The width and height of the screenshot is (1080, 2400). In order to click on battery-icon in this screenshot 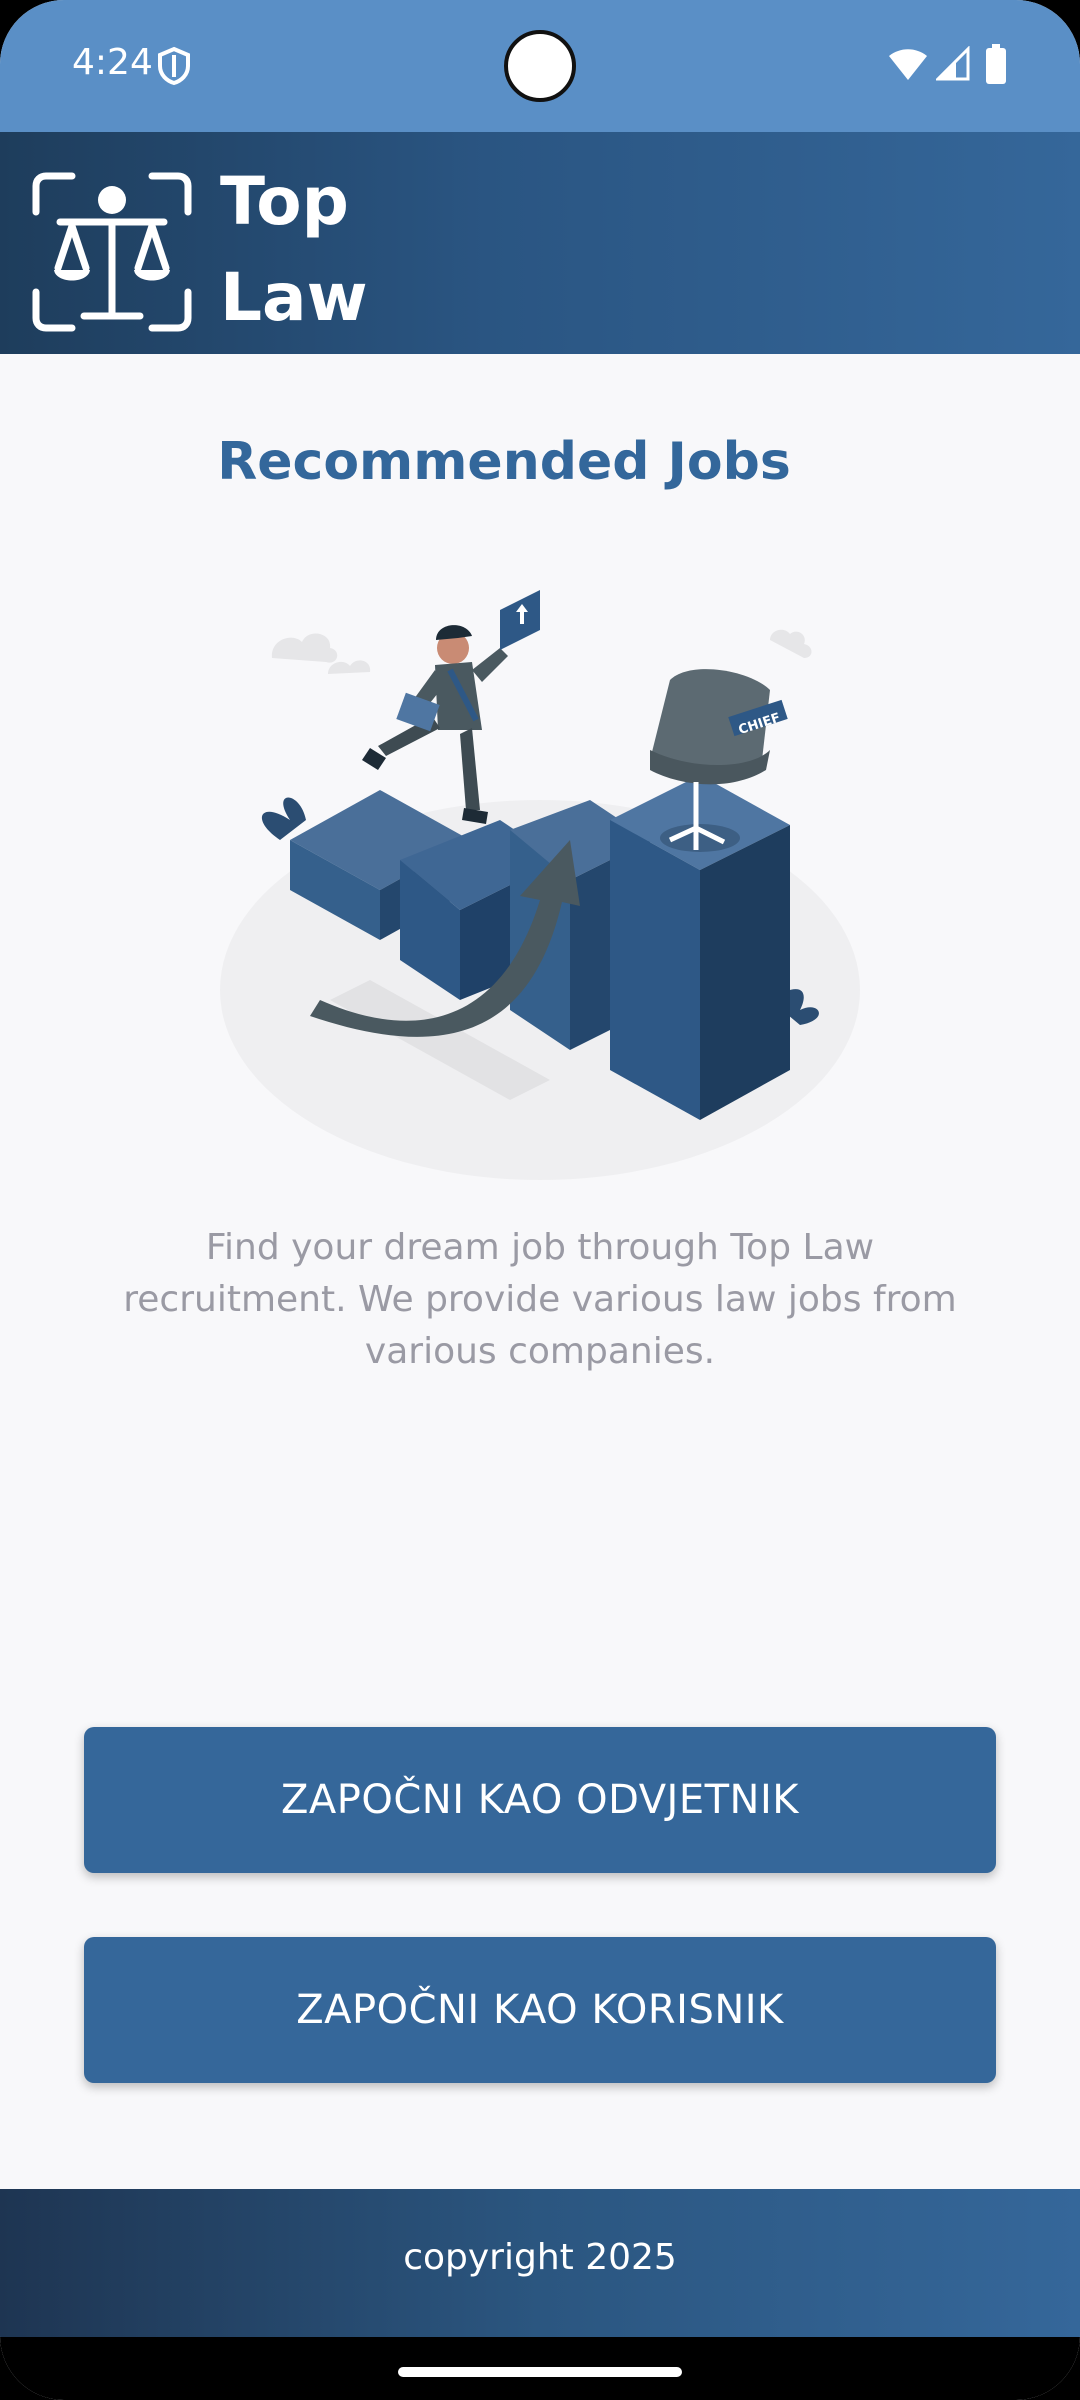, I will do `click(996, 64)`.